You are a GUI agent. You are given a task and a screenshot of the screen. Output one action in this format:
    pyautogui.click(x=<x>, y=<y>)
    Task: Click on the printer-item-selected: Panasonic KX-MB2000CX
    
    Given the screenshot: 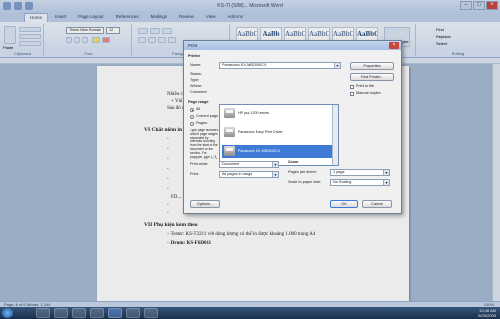 What is the action you would take?
    pyautogui.click(x=278, y=151)
    